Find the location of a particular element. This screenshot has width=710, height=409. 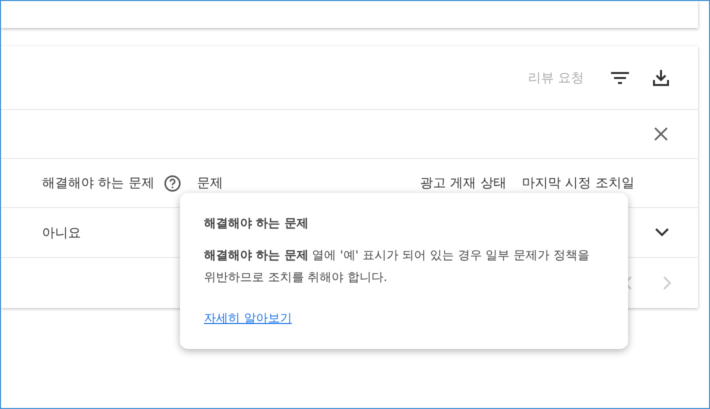

table-cell-text: 아니요 is located at coordinates (62, 233).